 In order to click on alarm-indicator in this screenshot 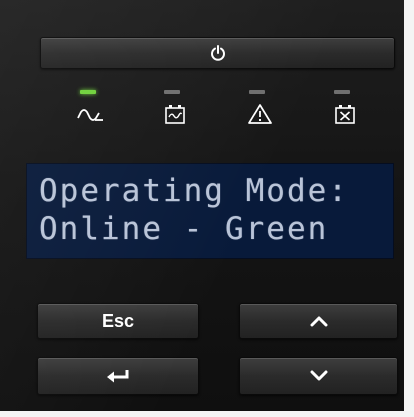, I will do `click(260, 110)`.